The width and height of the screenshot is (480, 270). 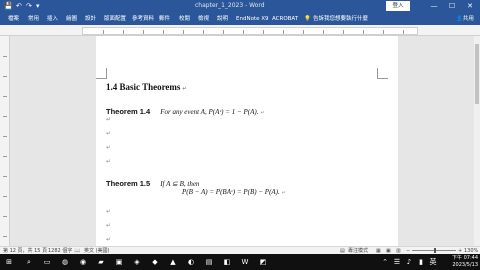 I want to click on acrobat-icon: ▤, so click(x=209, y=262).